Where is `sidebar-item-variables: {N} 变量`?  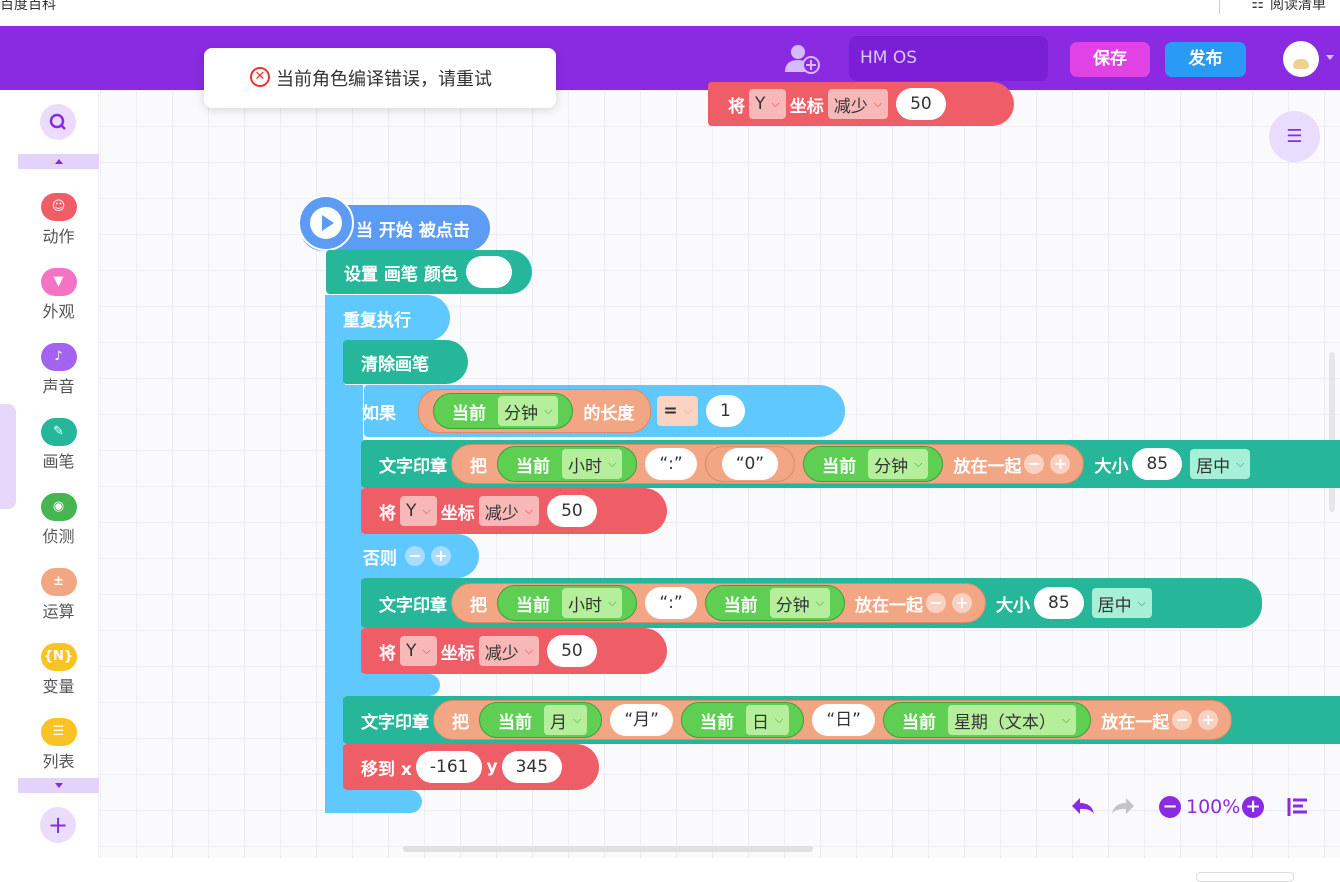 sidebar-item-variables: {N} 变量 is located at coordinates (58, 670).